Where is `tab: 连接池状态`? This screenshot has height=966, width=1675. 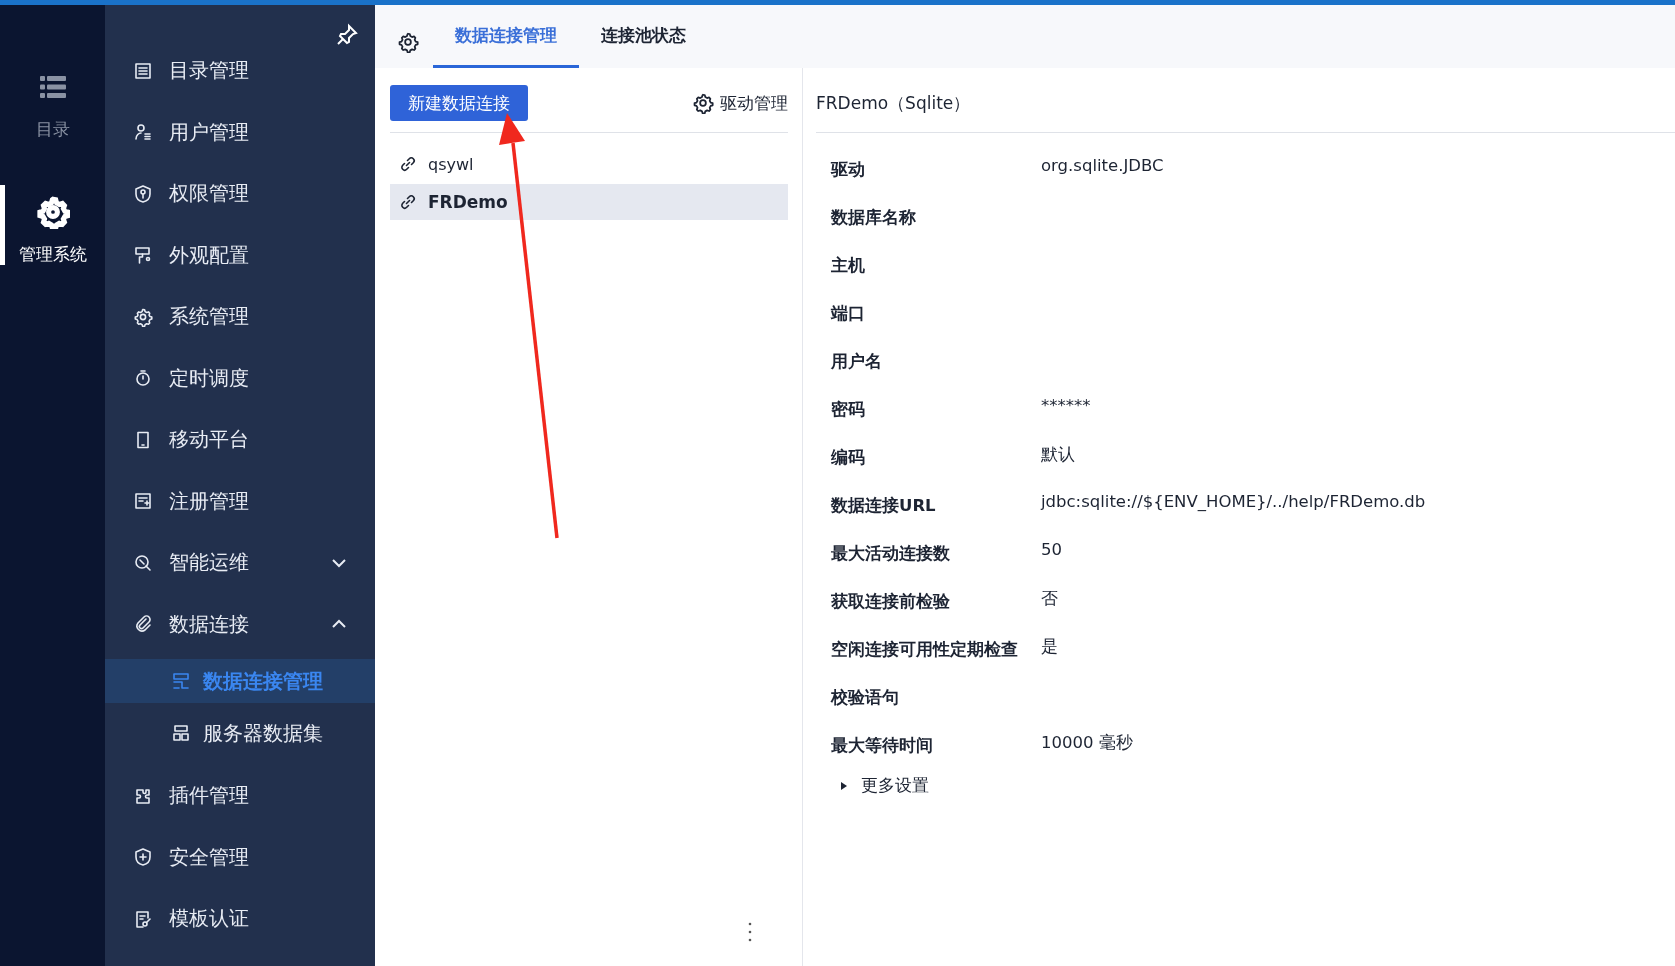 tab: 连接池状态 is located at coordinates (643, 36).